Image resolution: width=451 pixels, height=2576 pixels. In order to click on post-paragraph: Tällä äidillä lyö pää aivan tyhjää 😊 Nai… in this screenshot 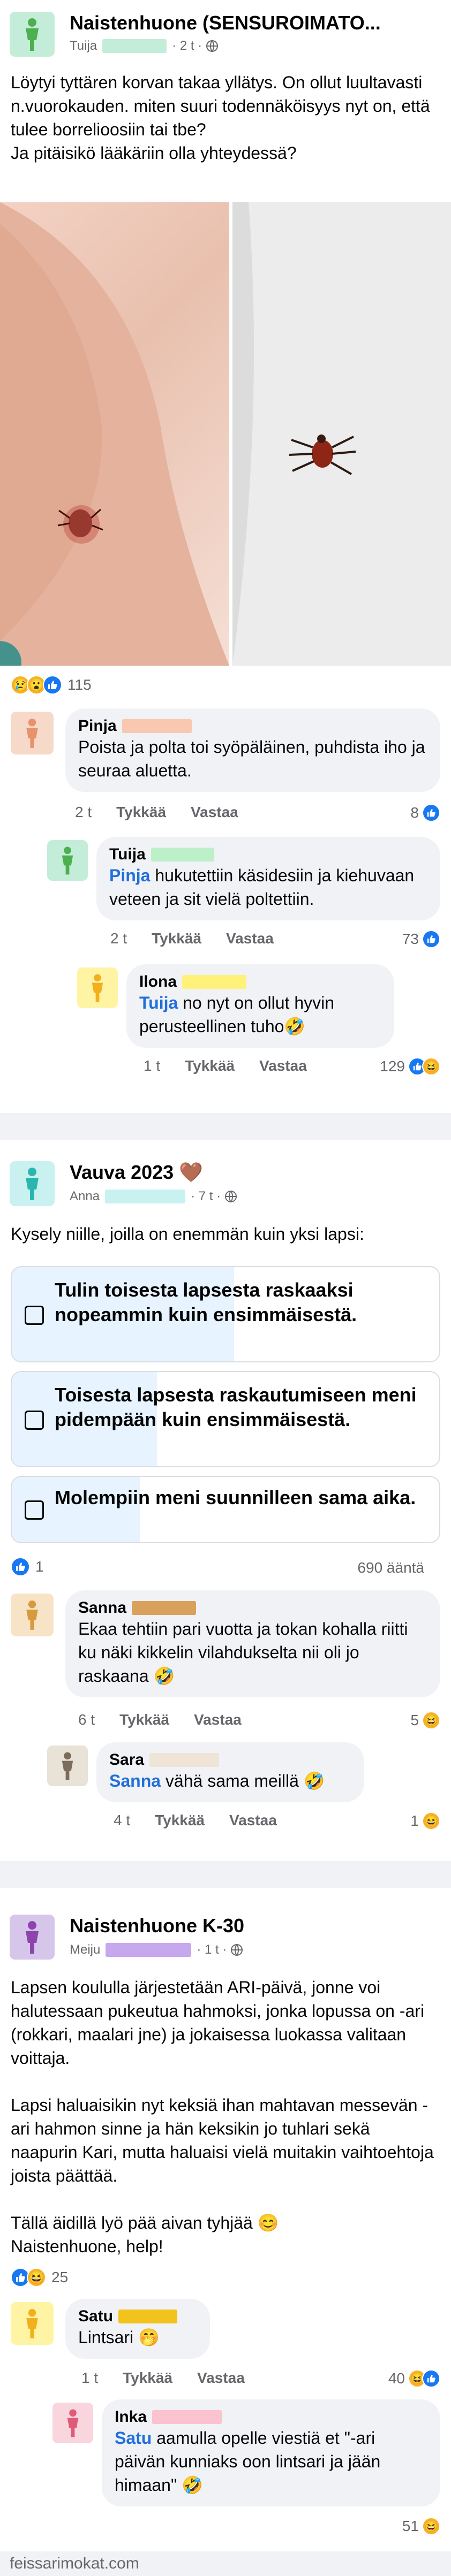, I will do `click(145, 2234)`.